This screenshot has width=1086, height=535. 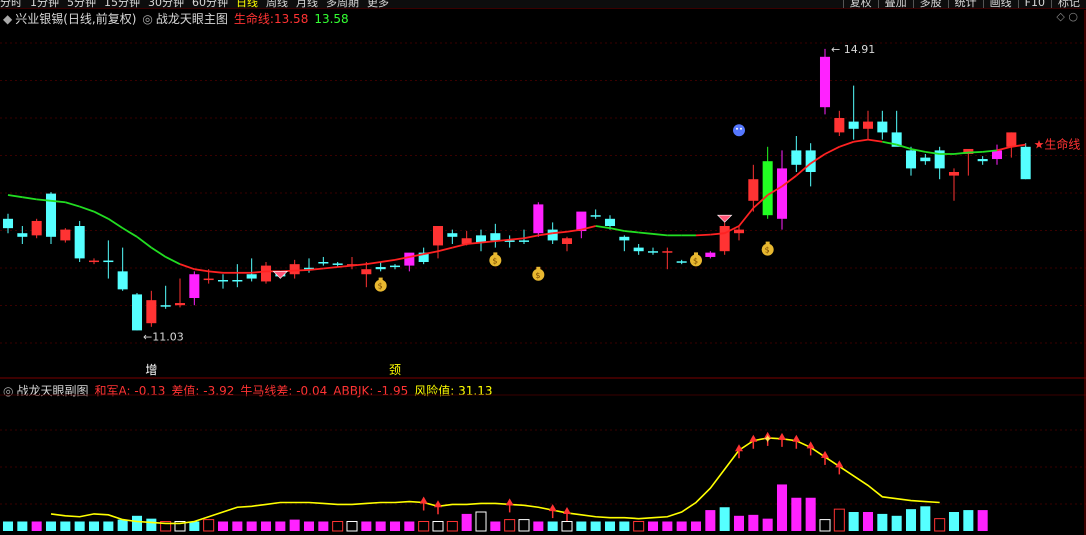 I want to click on max-price-label: ← 14.91, so click(x=853, y=49).